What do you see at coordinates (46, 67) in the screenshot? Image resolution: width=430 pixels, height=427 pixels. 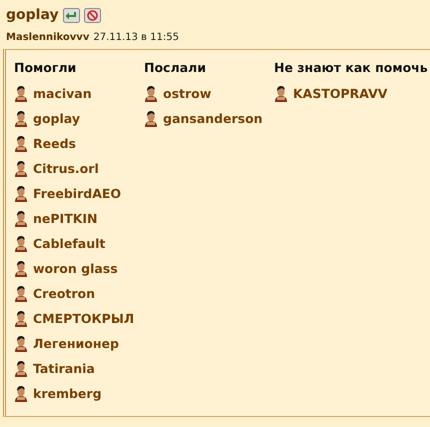 I see `column-heading: Помогли` at bounding box center [46, 67].